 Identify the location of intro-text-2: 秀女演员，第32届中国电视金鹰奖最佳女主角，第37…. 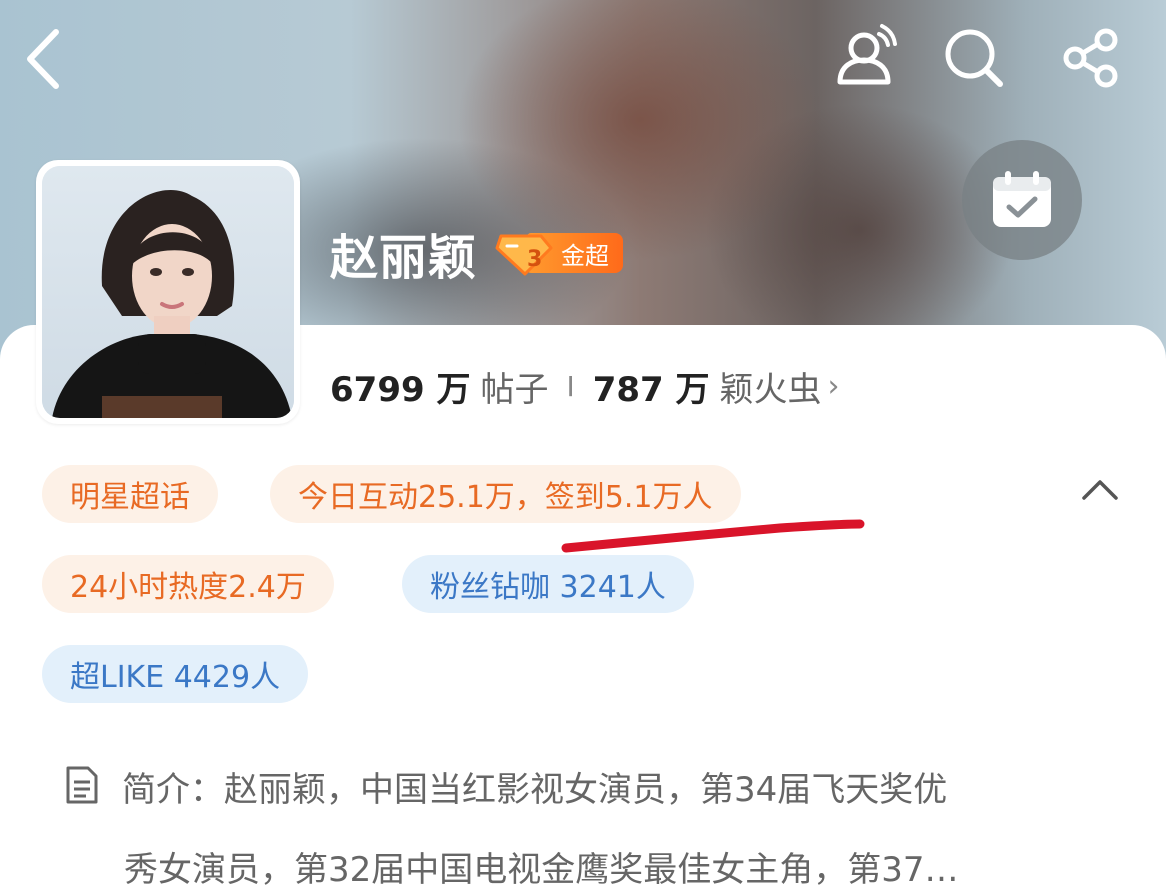
(541, 870).